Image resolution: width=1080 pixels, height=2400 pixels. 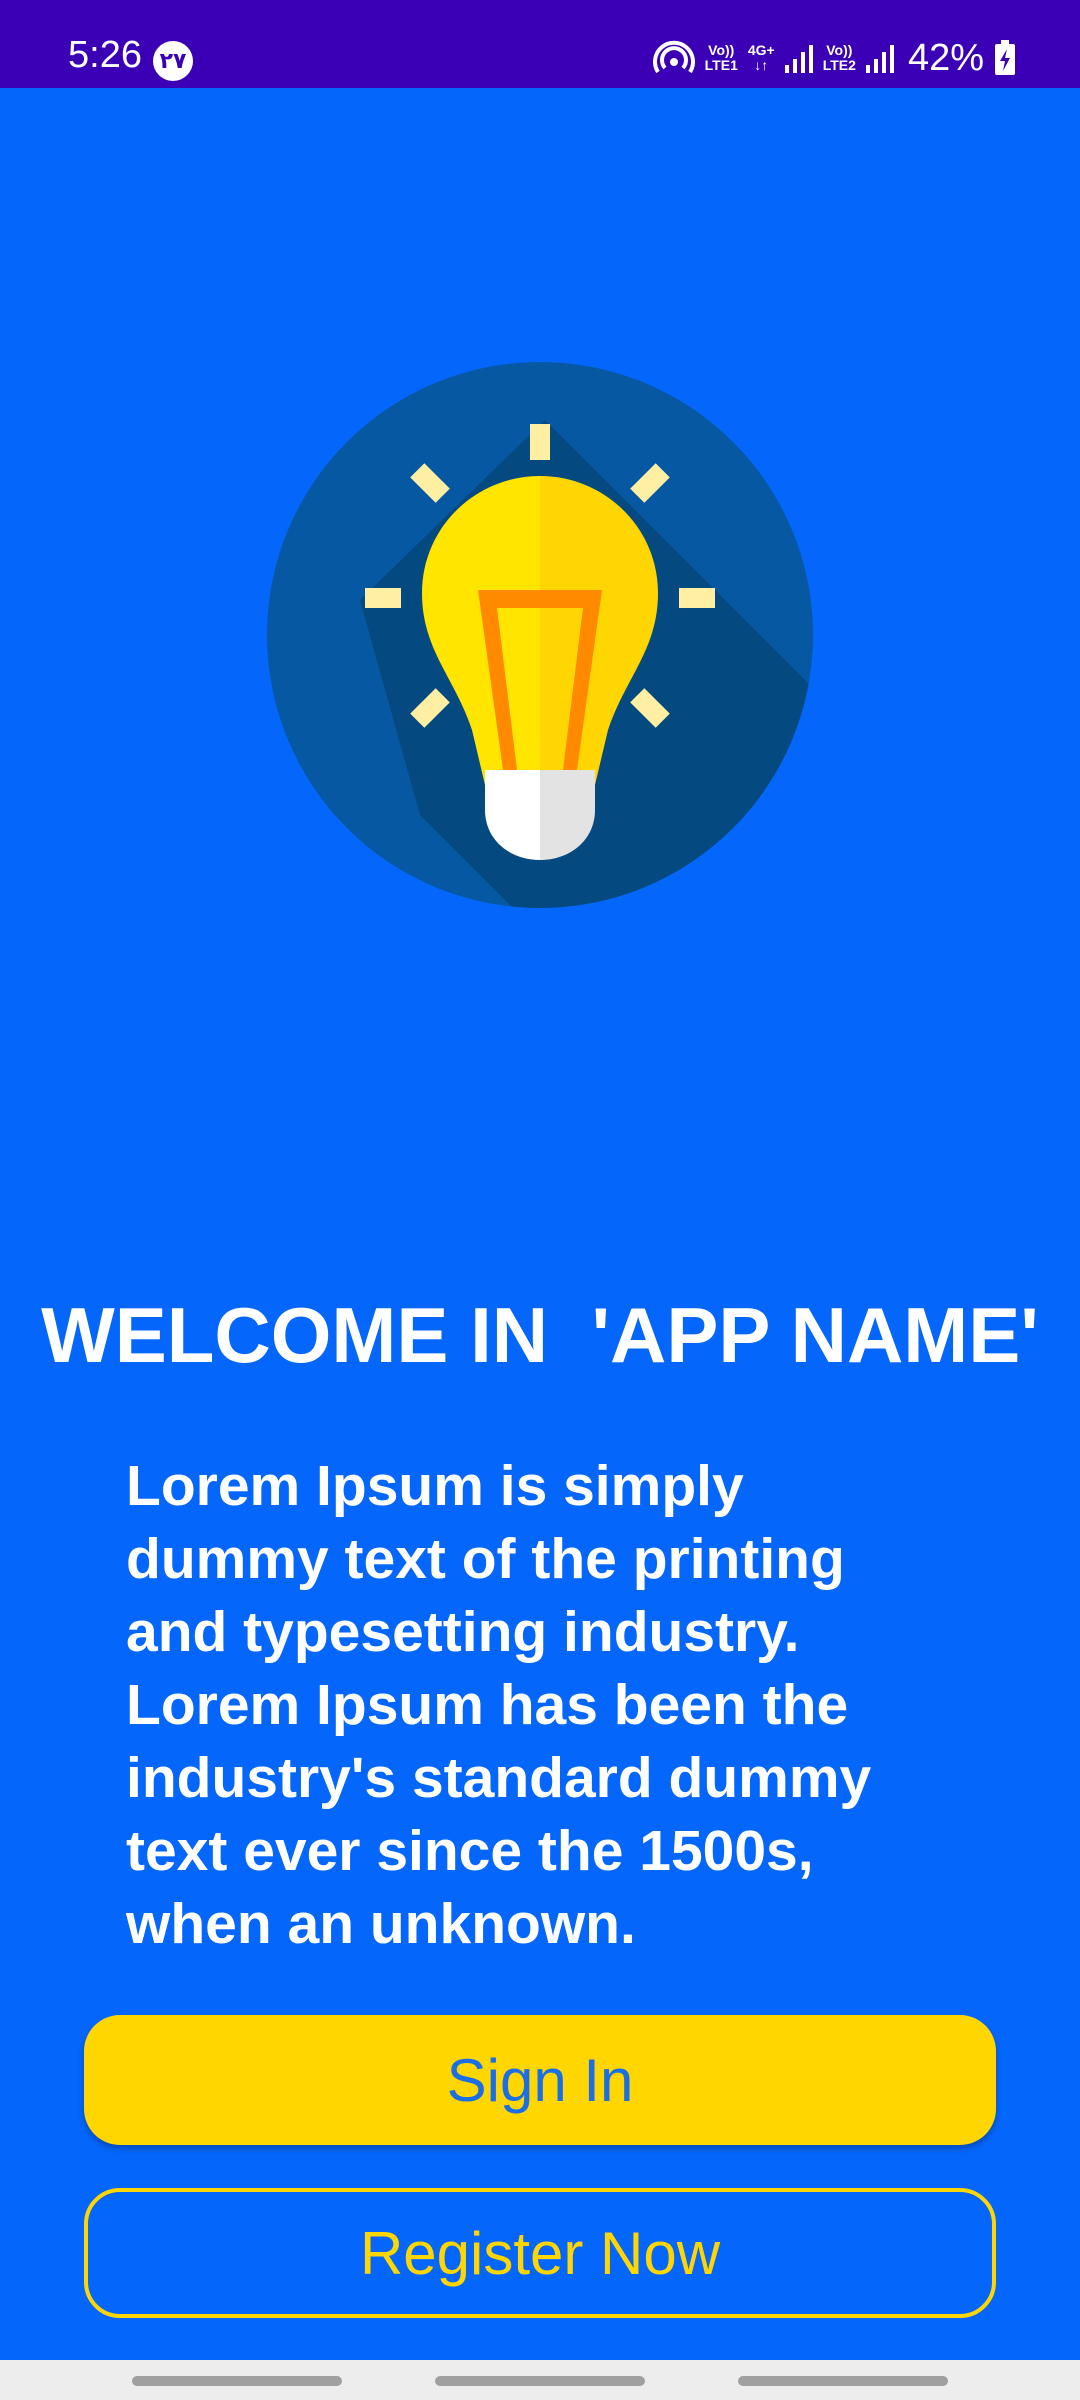 What do you see at coordinates (173, 61) in the screenshot?
I see `notification-badge: ٢٧` at bounding box center [173, 61].